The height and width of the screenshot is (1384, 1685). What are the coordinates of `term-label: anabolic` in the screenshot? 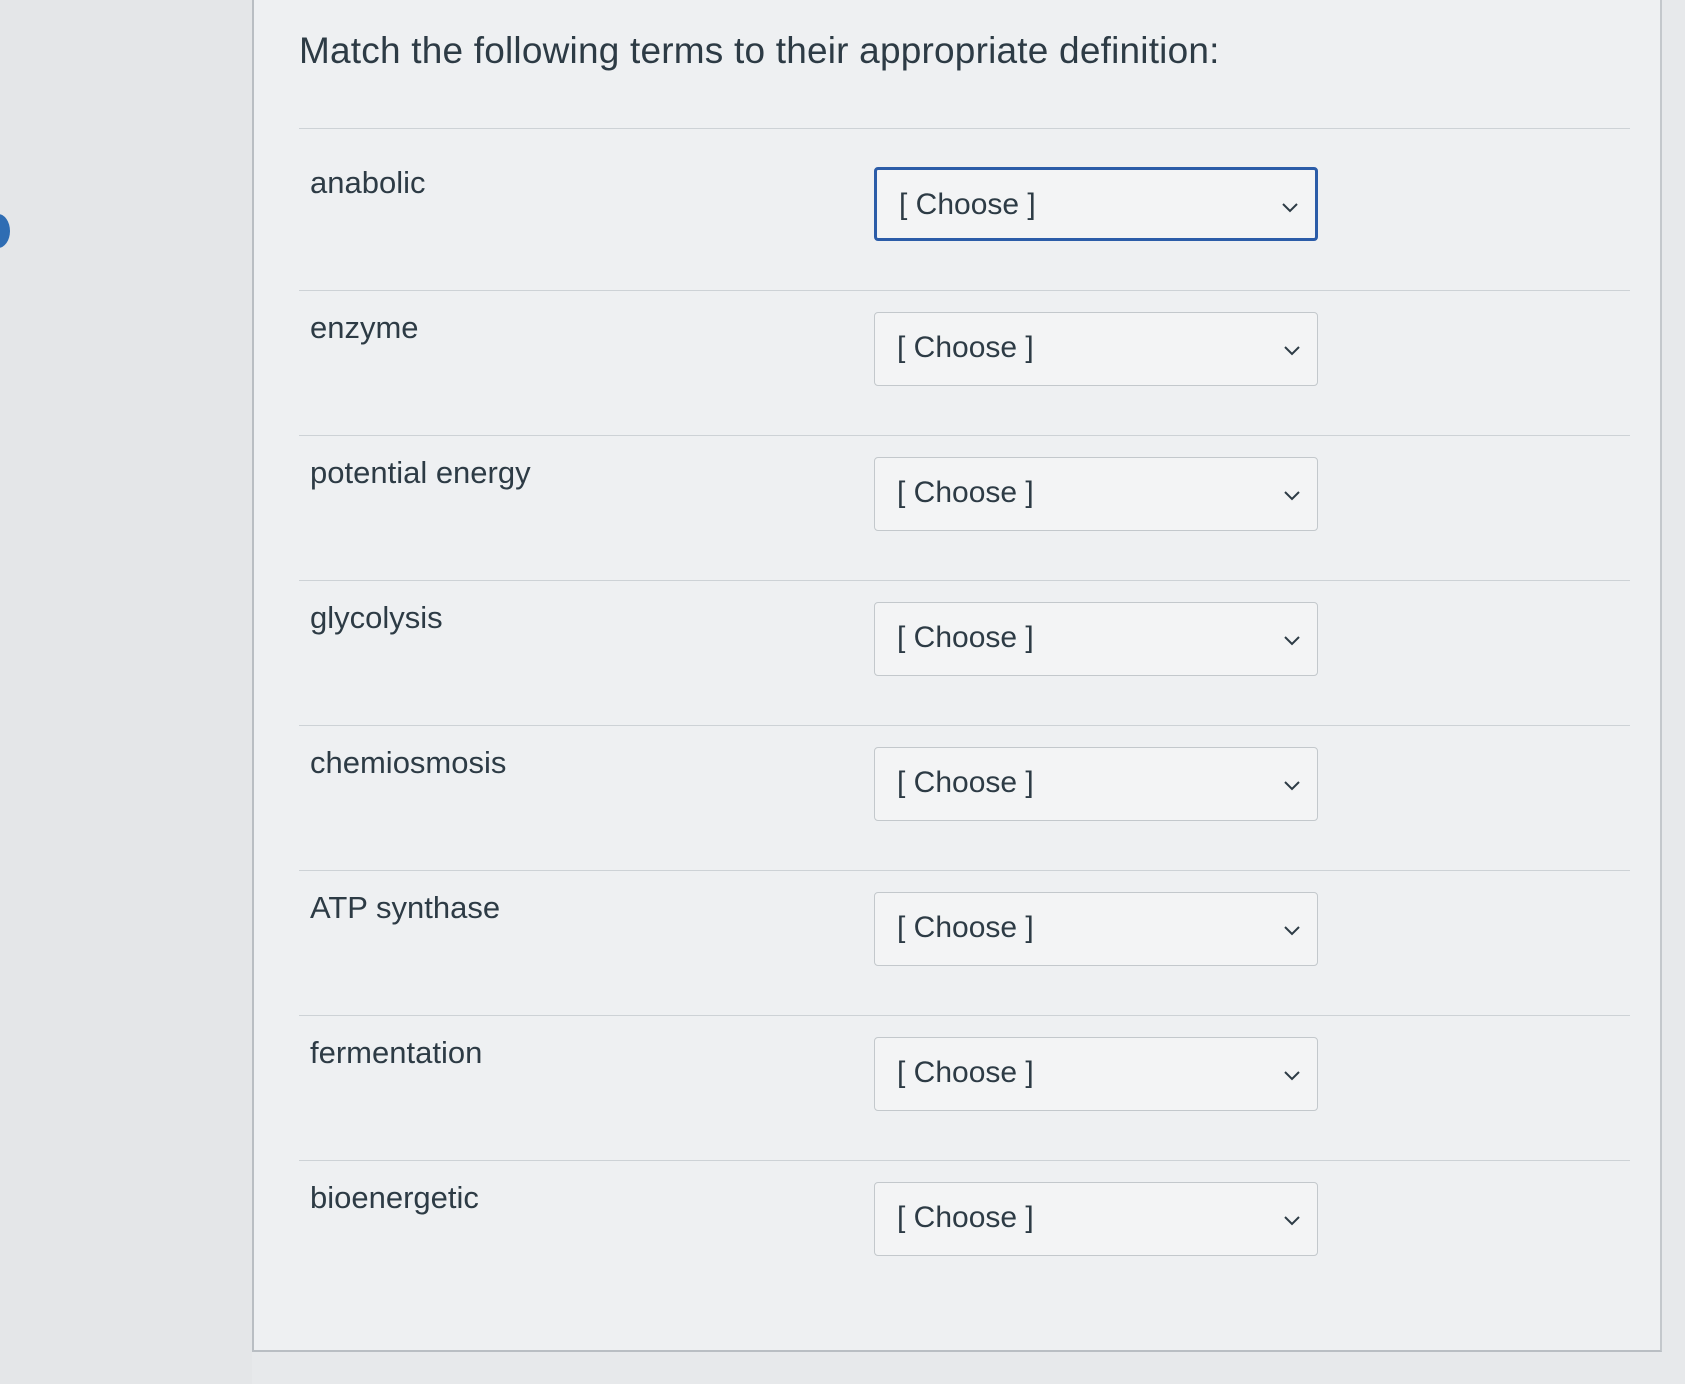 It's located at (368, 182).